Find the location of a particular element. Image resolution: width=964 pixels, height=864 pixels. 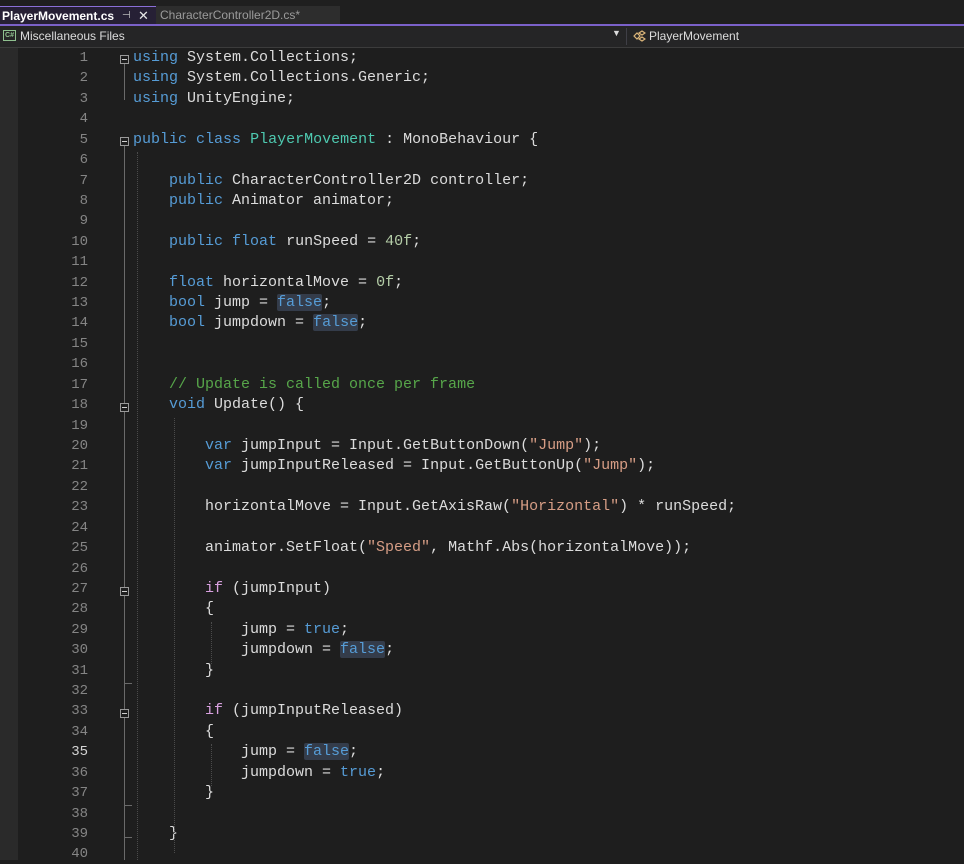

code-line: 13 bool jump = false; is located at coordinates (482, 303).